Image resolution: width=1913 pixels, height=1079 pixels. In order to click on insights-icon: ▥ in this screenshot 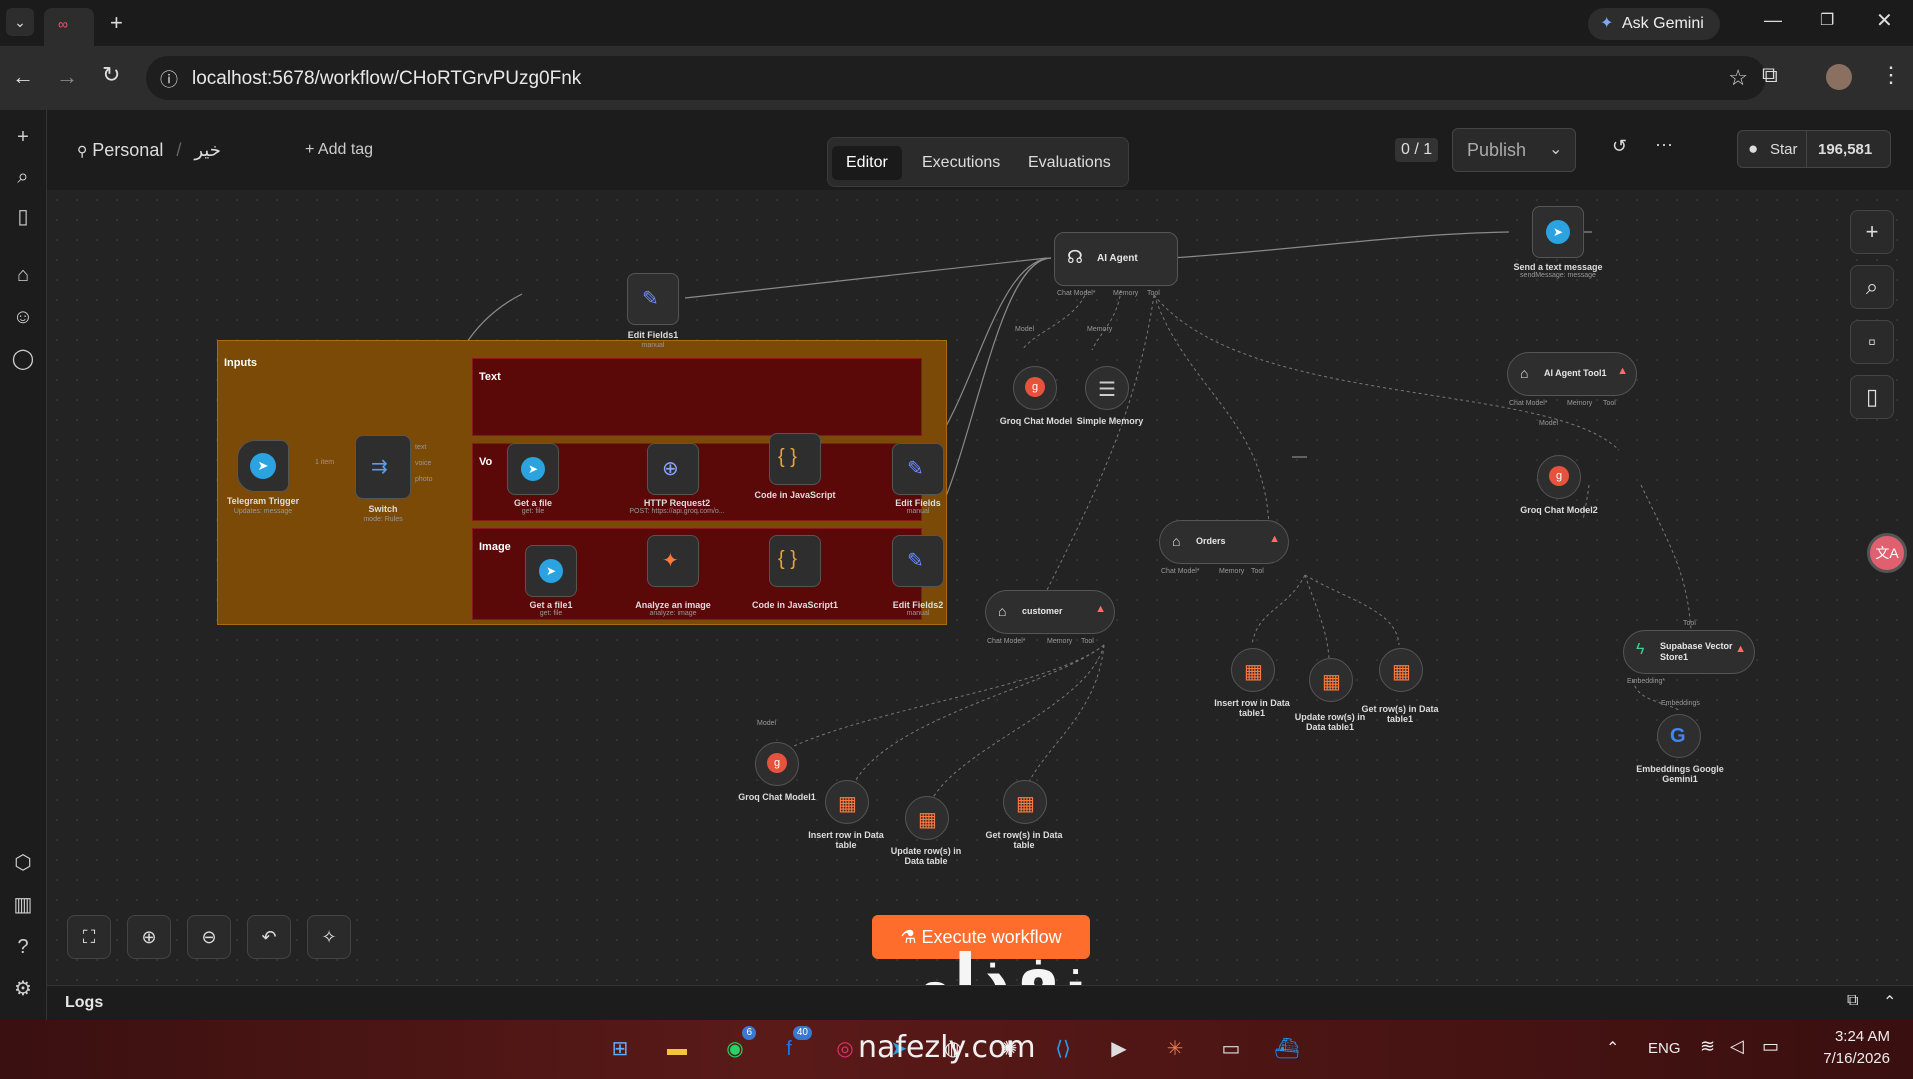, I will do `click(23, 905)`.